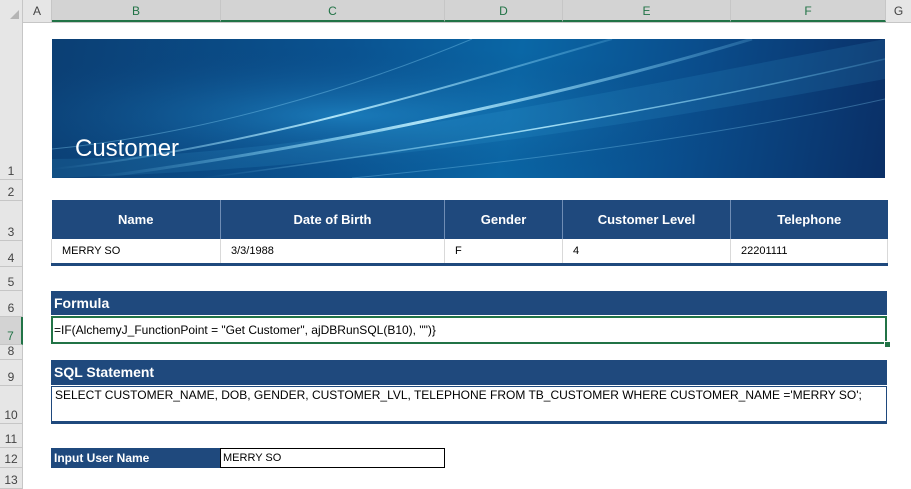  Describe the element at coordinates (127, 148) in the screenshot. I see `banner-title: Customer` at that location.